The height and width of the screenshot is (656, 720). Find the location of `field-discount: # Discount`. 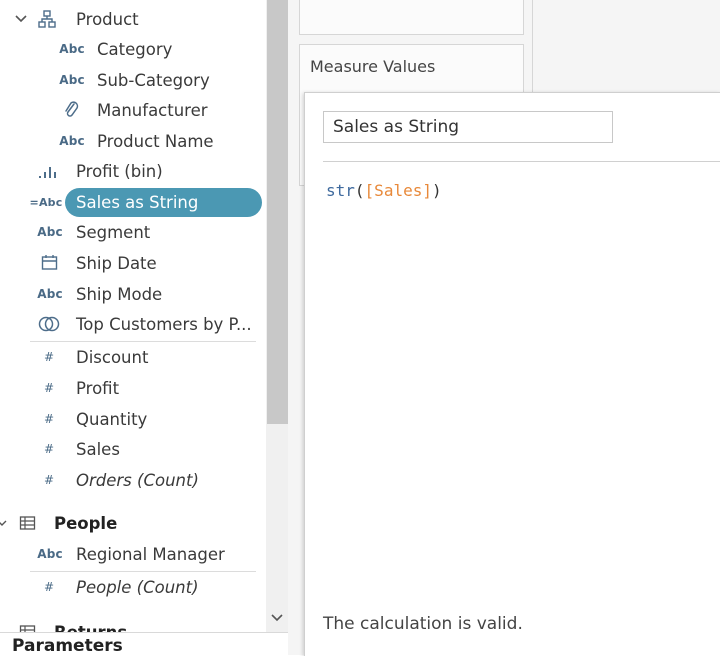

field-discount: # Discount is located at coordinates (128, 357).